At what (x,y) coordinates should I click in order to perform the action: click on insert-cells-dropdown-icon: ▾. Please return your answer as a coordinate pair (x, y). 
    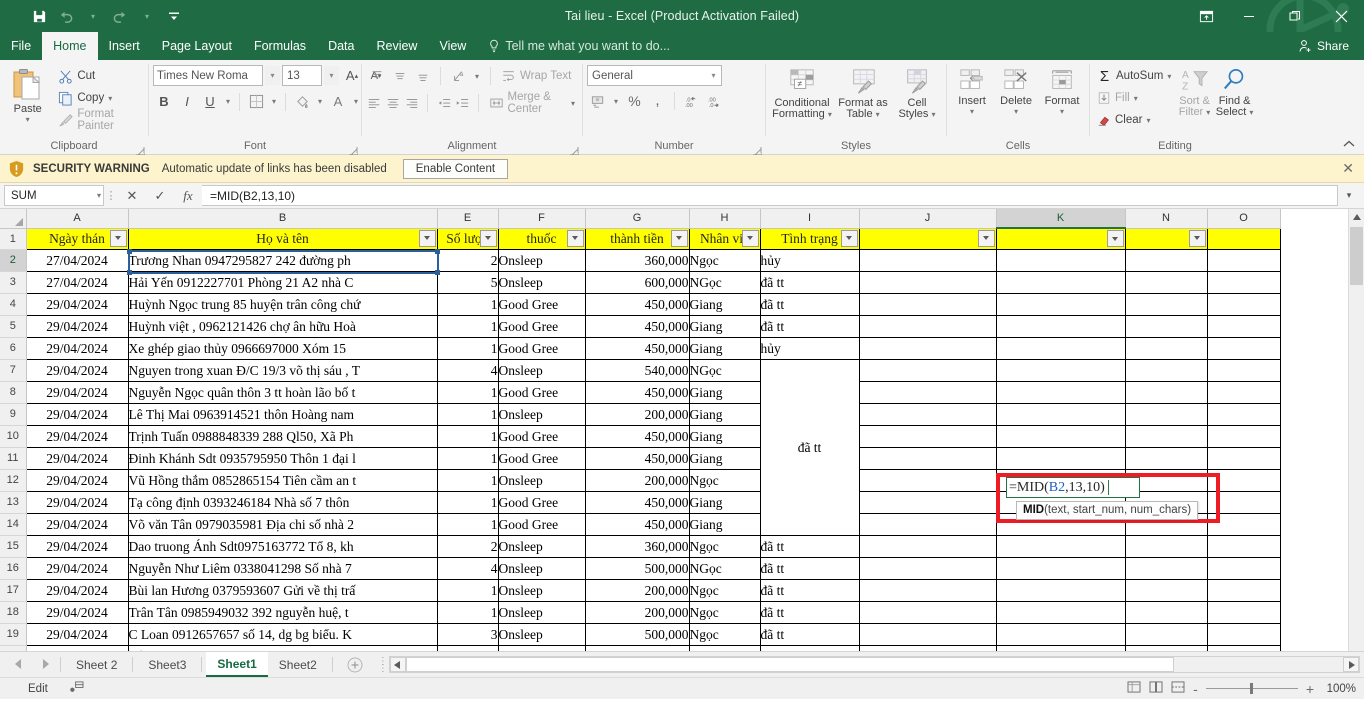
    Looking at the image, I should click on (972, 111).